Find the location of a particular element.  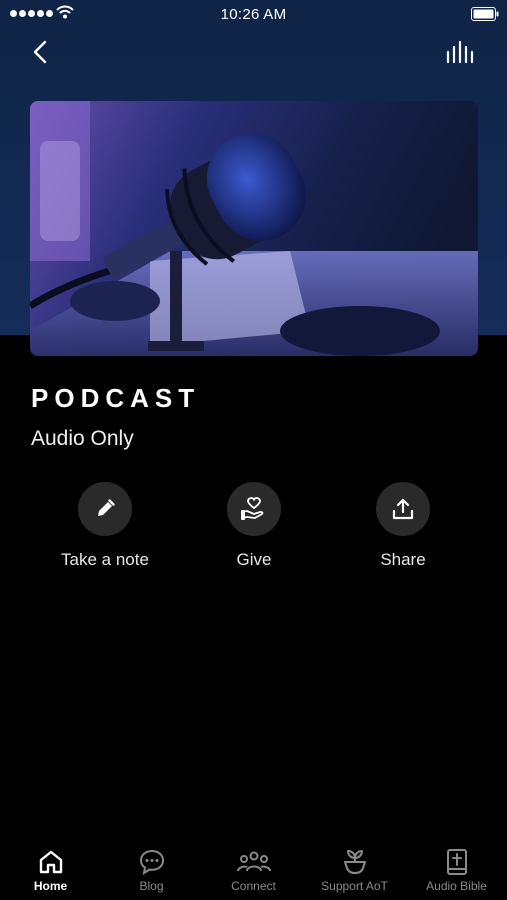

tab-connect: Connect is located at coordinates (253, 867).